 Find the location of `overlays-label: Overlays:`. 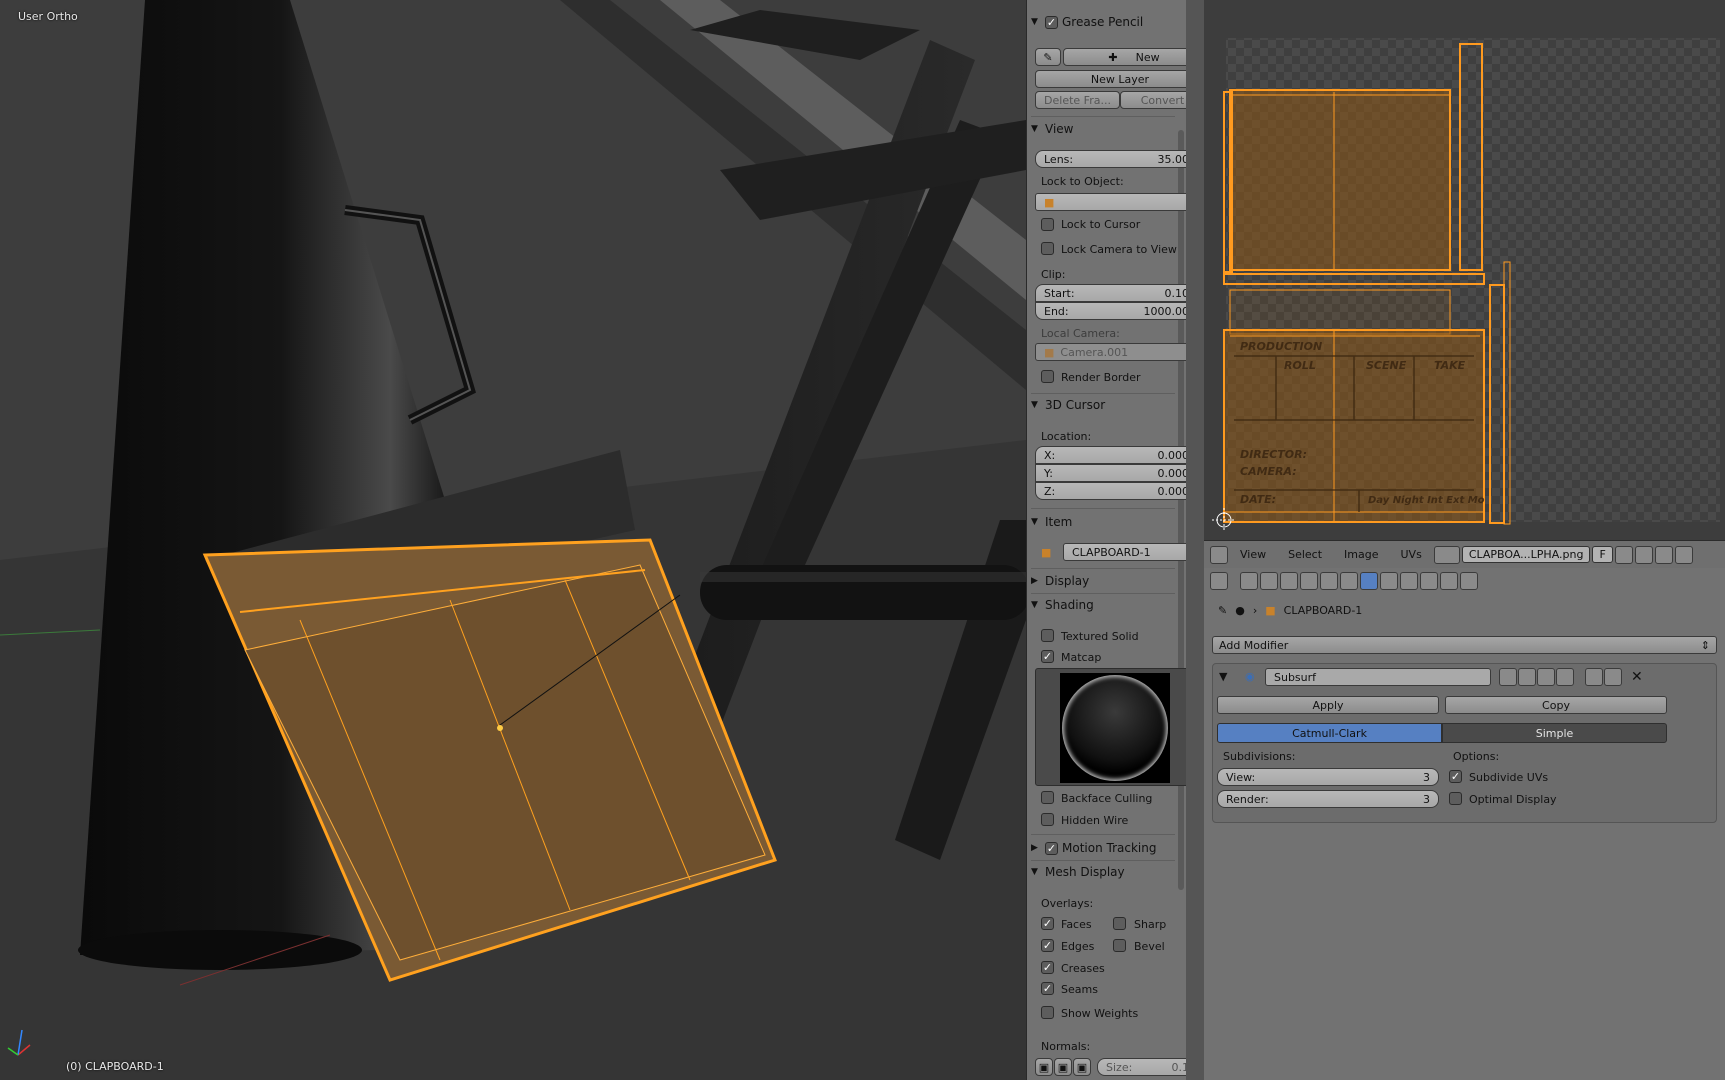

overlays-label: Overlays: is located at coordinates (1067, 903).